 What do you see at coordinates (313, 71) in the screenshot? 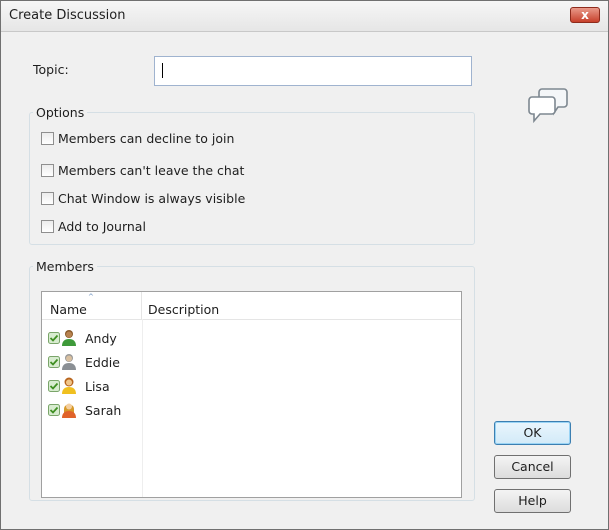
I see `topic-input` at bounding box center [313, 71].